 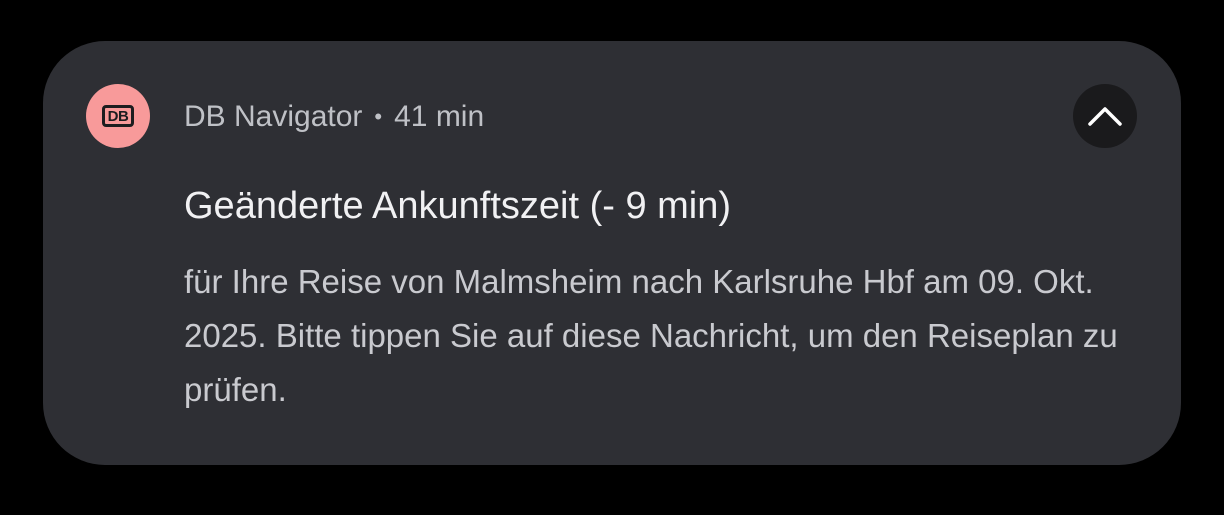 I want to click on timestamp: 41 min, so click(x=439, y=116).